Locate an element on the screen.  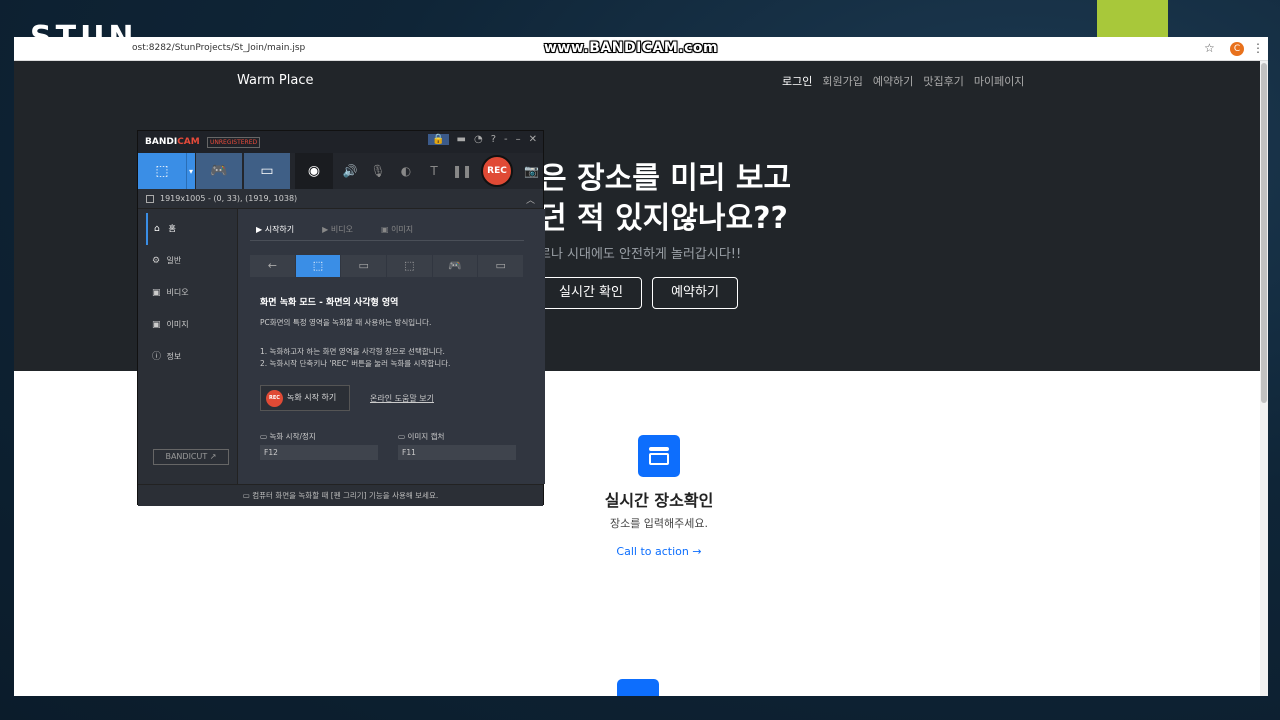
bandicut-button: BANDICUT ↗ is located at coordinates (191, 457).